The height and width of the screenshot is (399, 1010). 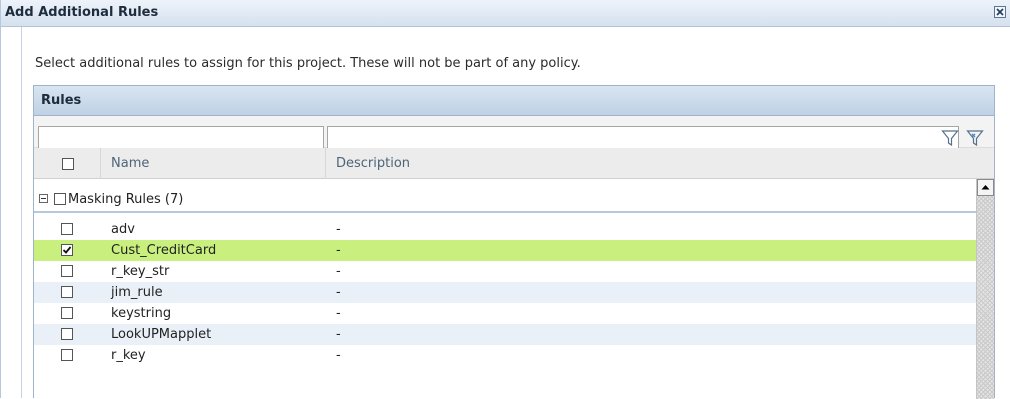 What do you see at coordinates (128, 355) in the screenshot?
I see `rule-name: r_key` at bounding box center [128, 355].